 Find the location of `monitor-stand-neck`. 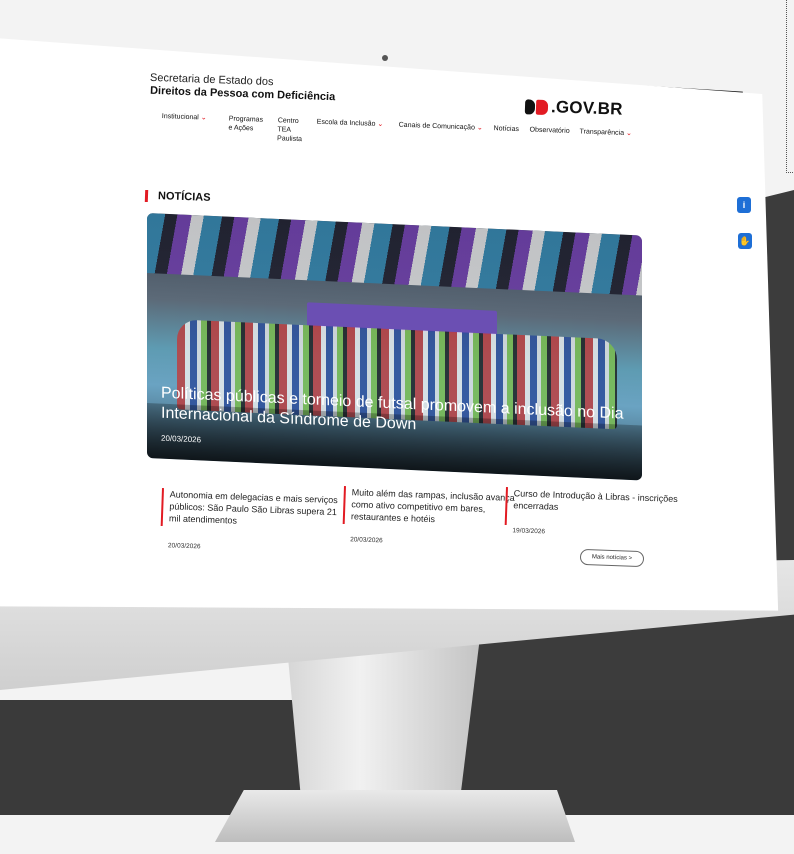

monitor-stand-neck is located at coordinates (383, 715).